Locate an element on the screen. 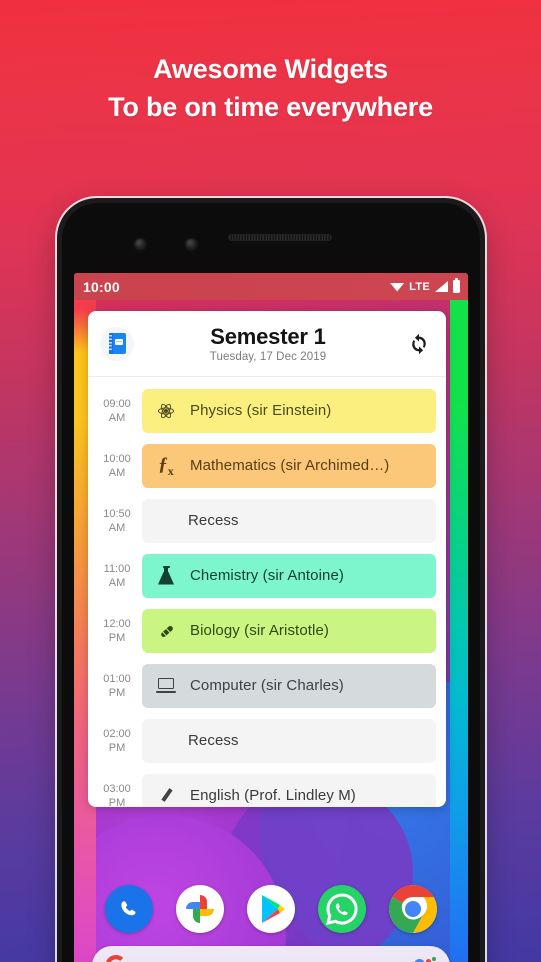 The height and width of the screenshot is (962, 541). dna-icon is located at coordinates (166, 631).